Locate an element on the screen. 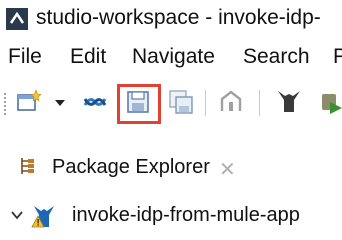 Image resolution: width=342 pixels, height=240 pixels. save-highlight-box is located at coordinates (139, 104).